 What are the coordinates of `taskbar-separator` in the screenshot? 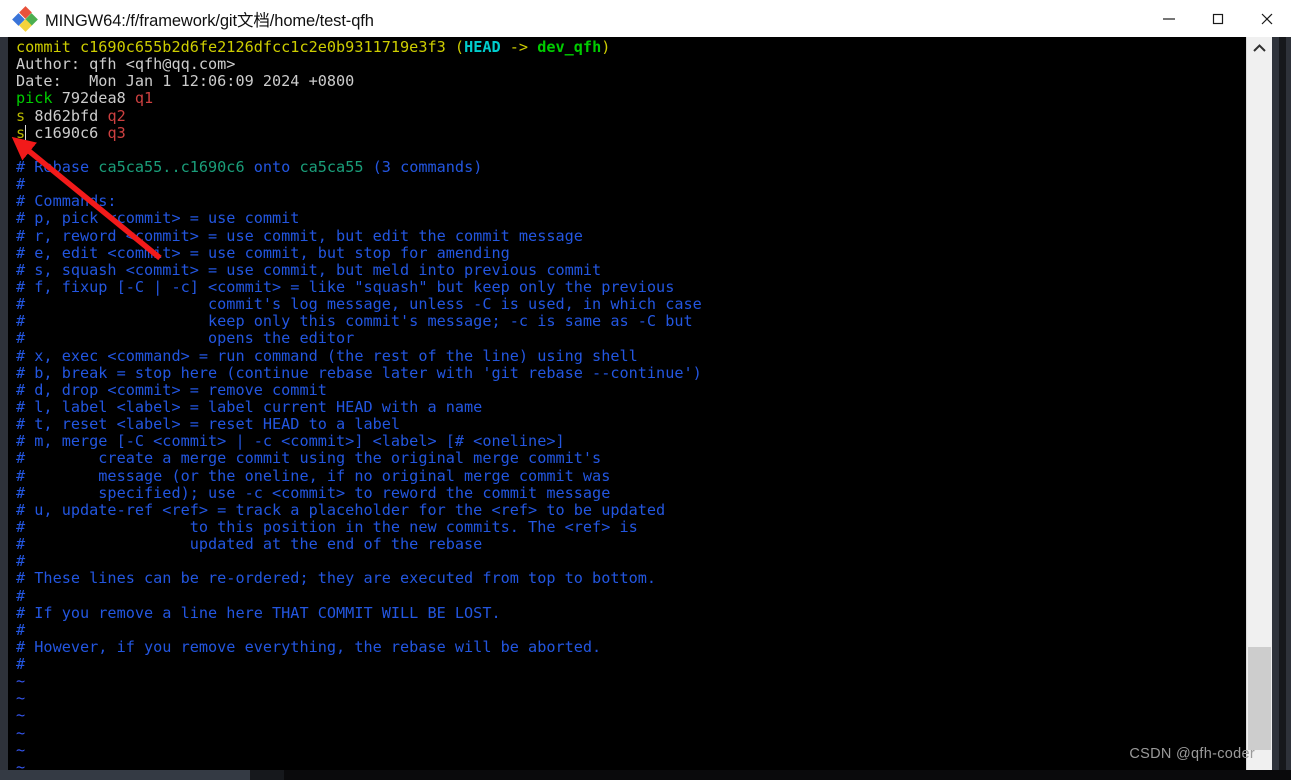 It's located at (267, 775).